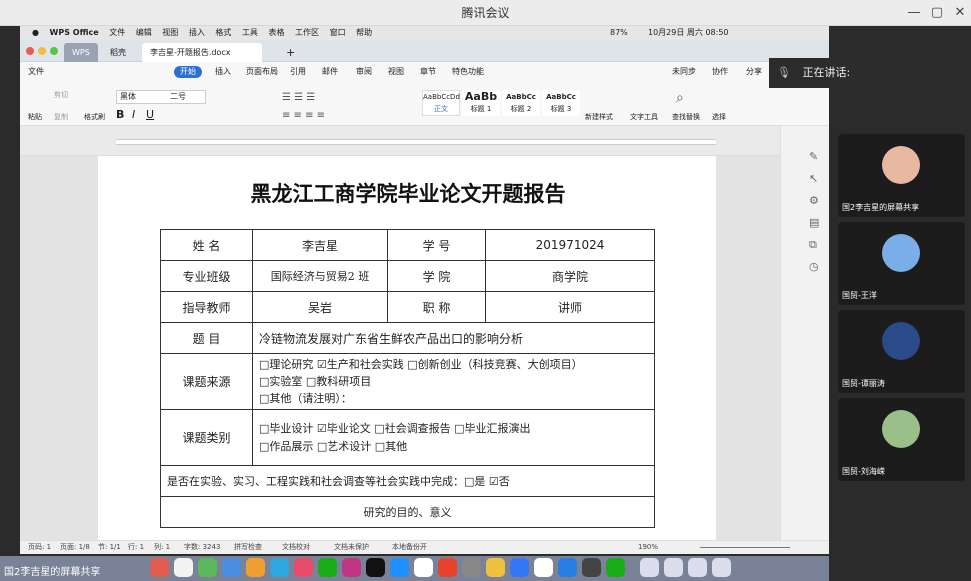 The height and width of the screenshot is (581, 971). Describe the element at coordinates (561, 103) in the screenshot. I see `style-heading3: AaBbCc 标题 3` at that location.